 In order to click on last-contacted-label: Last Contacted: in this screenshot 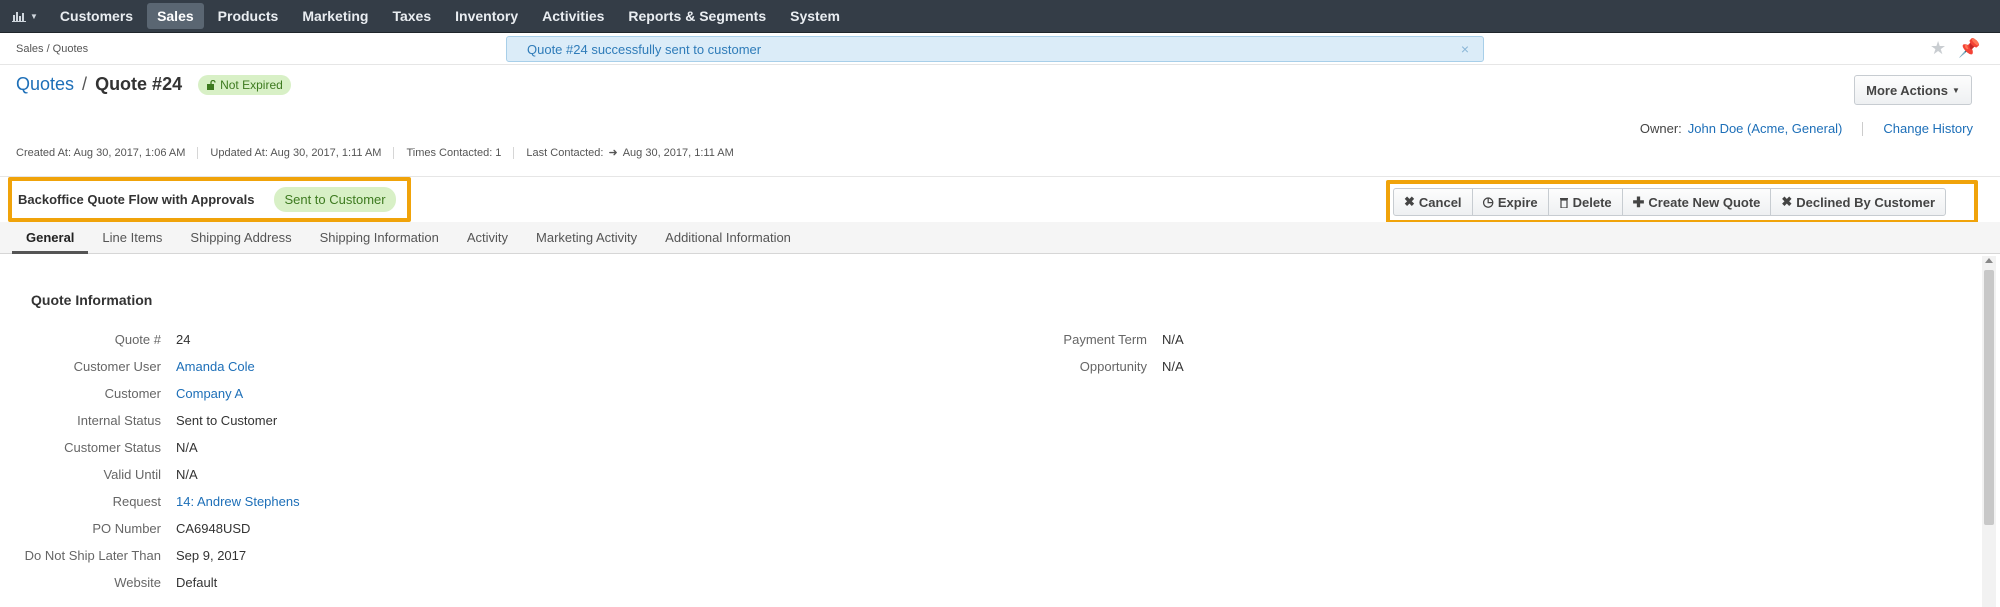, I will do `click(565, 152)`.